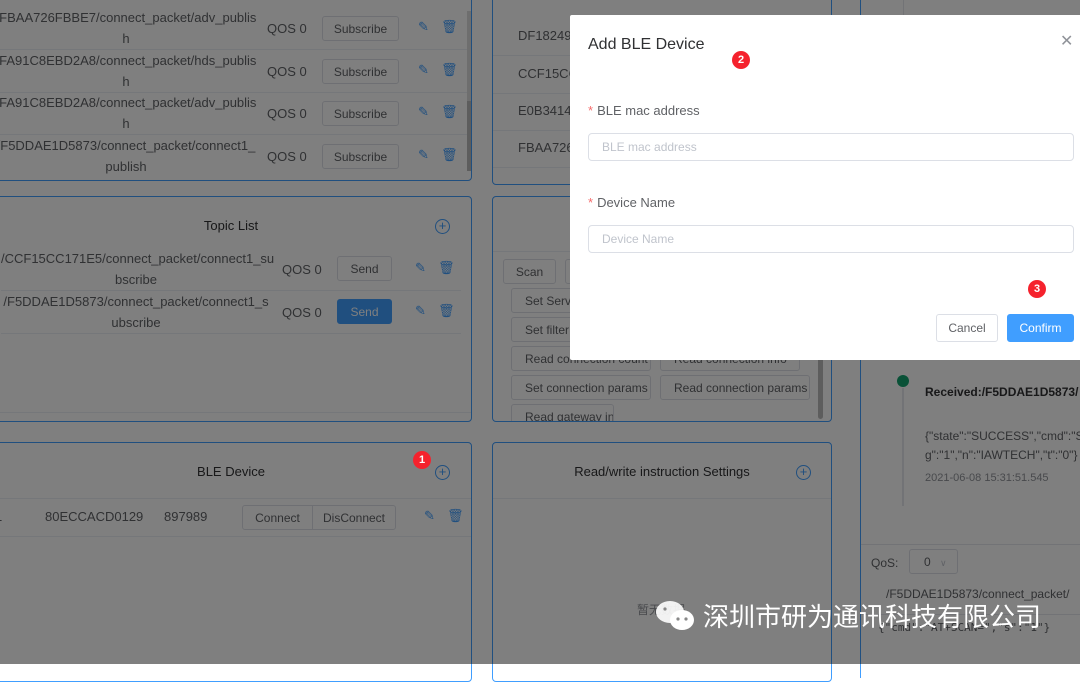 This screenshot has height=682, width=1080. What do you see at coordinates (675, 615) in the screenshot?
I see `wechat-logo-icon` at bounding box center [675, 615].